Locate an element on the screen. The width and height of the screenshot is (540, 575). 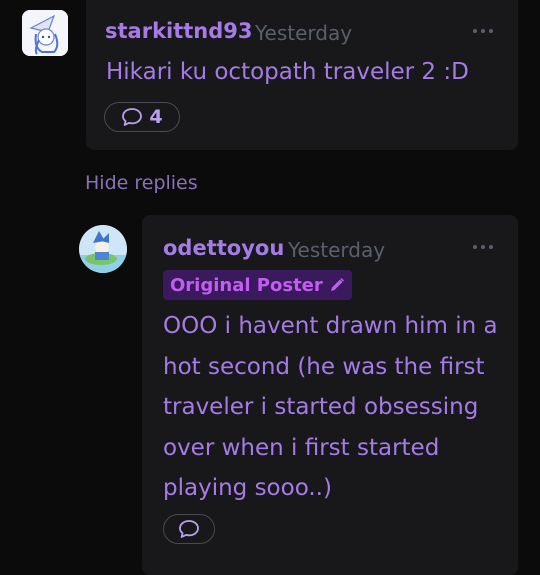
original-poster-badge: Original Poster is located at coordinates (257, 285).